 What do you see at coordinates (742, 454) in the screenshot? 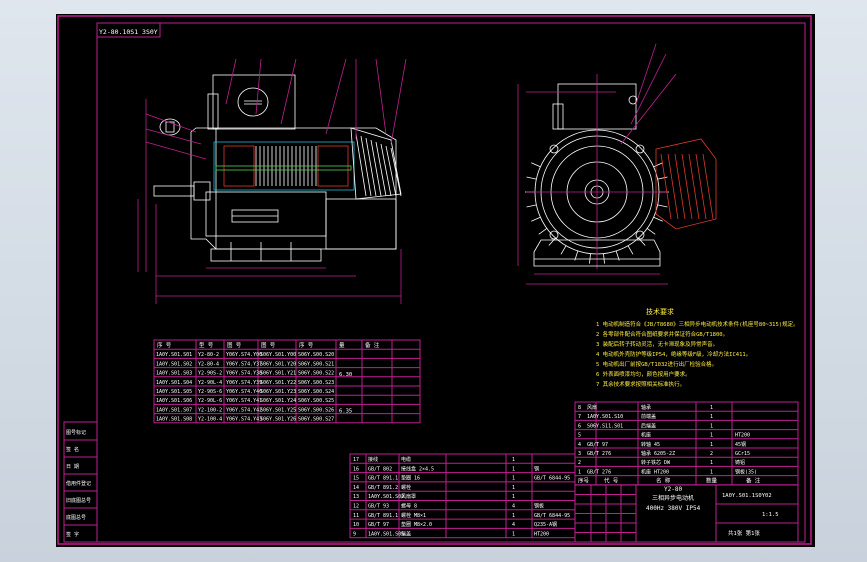
I see `cell-text: GCr15` at bounding box center [742, 454].